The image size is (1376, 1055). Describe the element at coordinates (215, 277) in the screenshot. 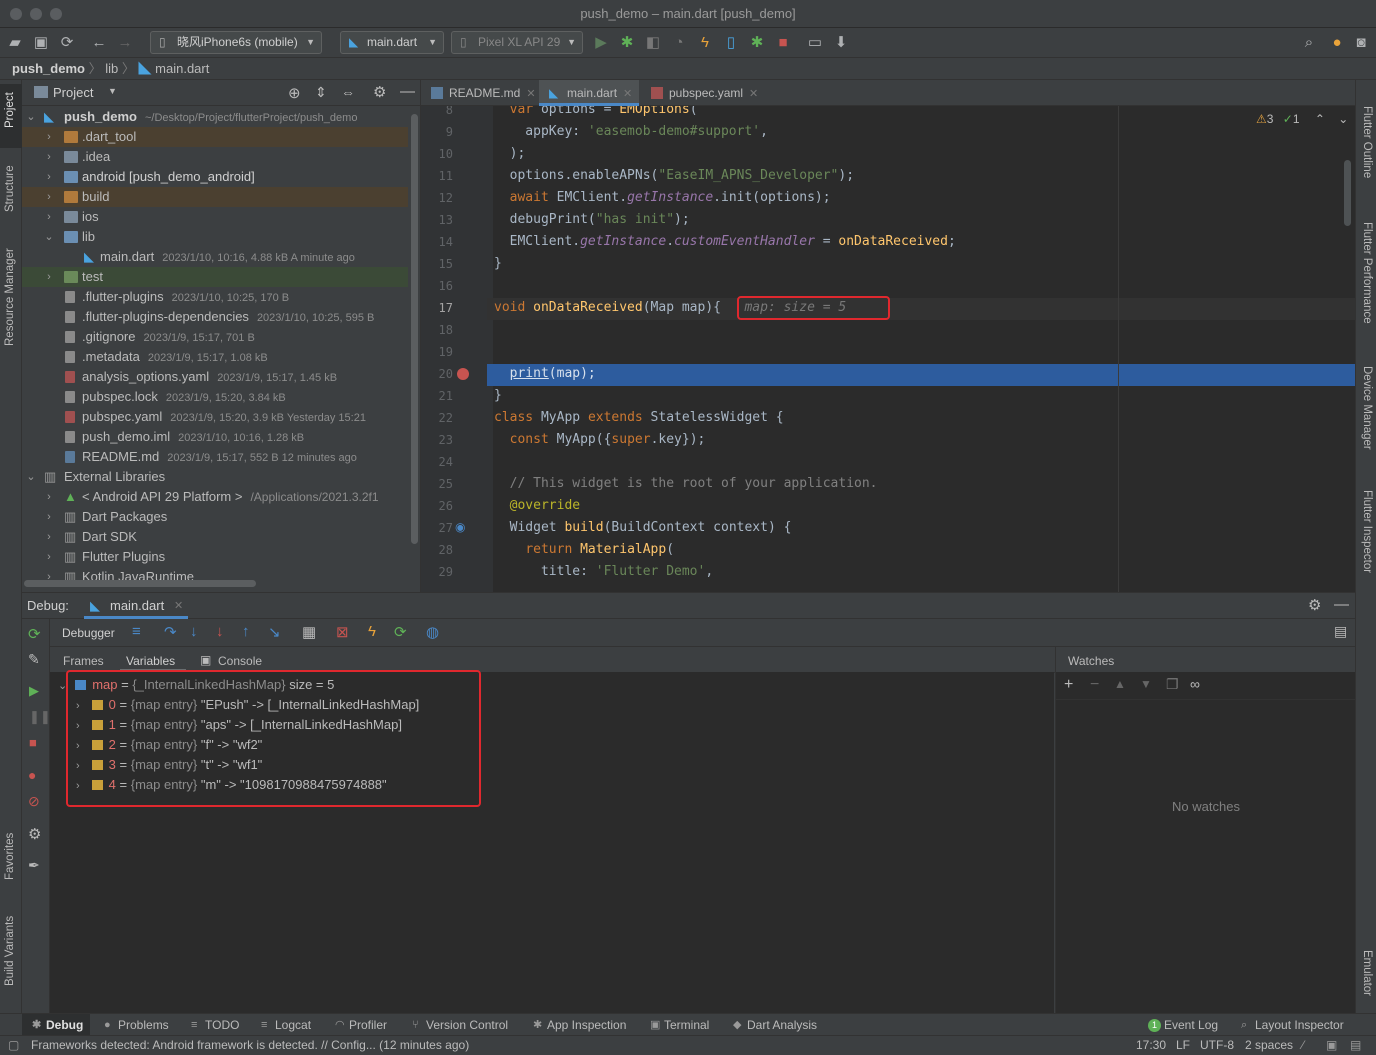

I see `tree-item-test: › test` at that location.